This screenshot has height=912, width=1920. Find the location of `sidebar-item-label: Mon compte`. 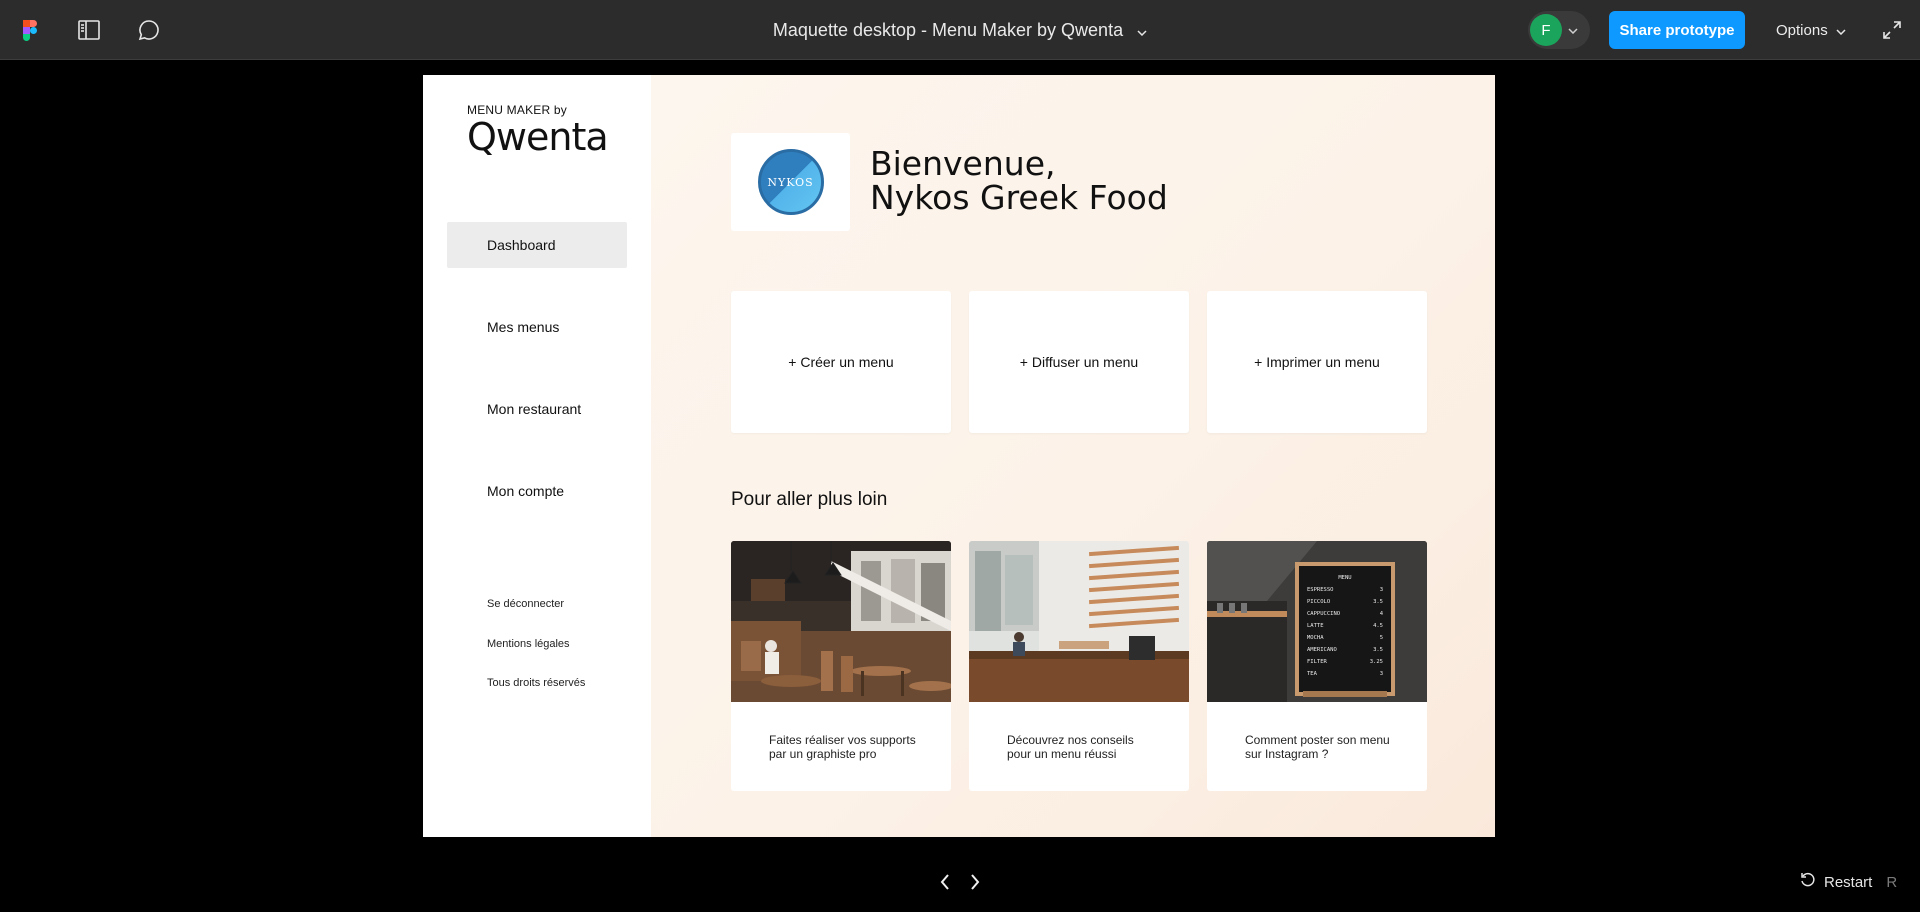

sidebar-item-label: Mon compte is located at coordinates (526, 491).